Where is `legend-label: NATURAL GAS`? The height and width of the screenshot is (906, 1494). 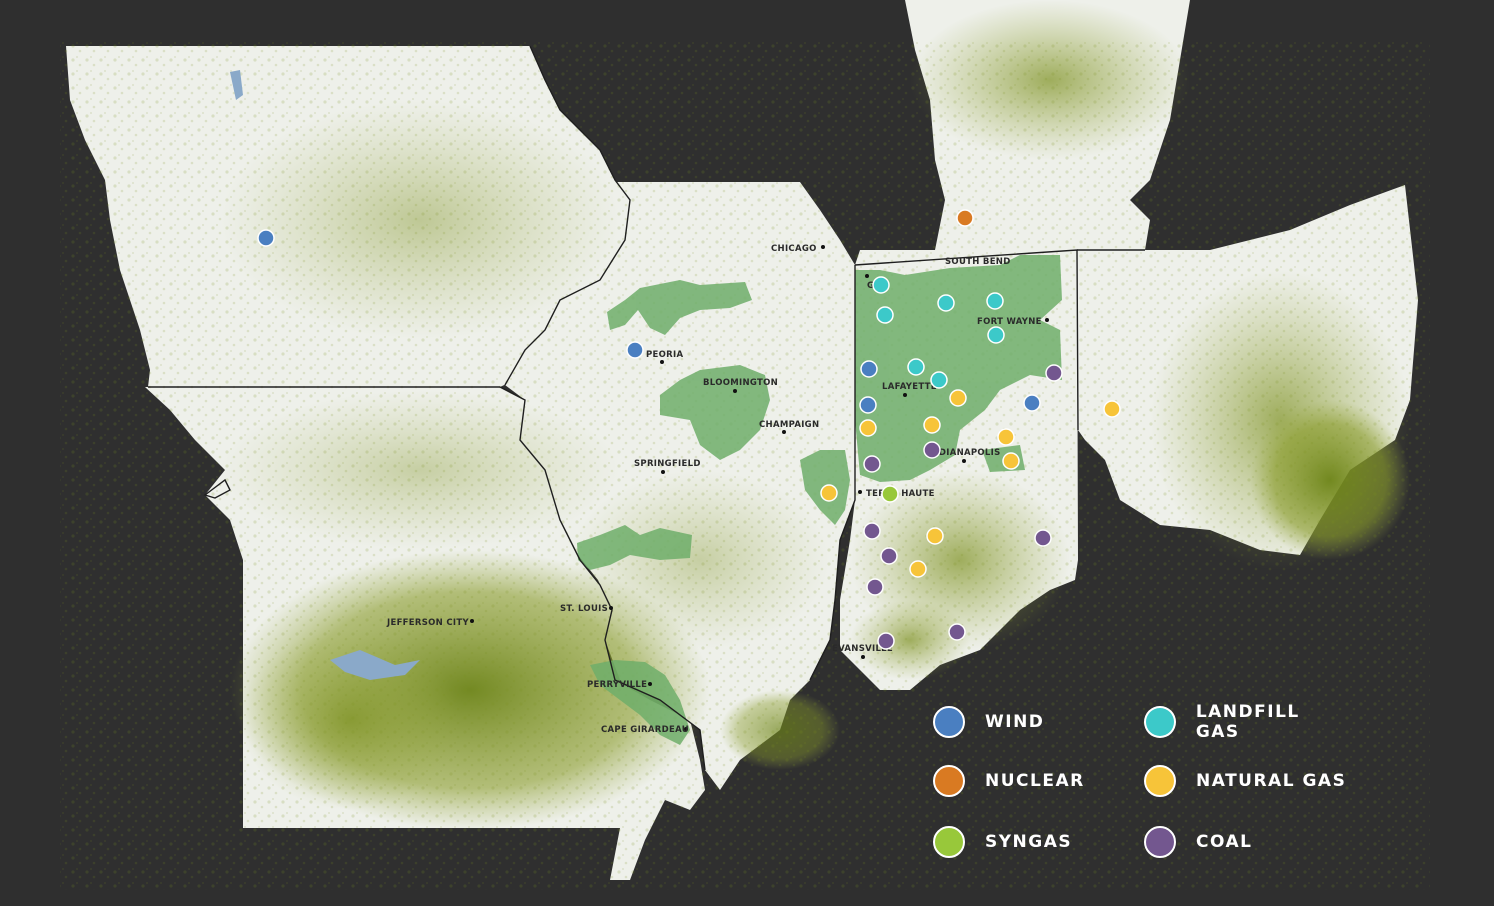
legend-label: NATURAL GAS is located at coordinates (1271, 781).